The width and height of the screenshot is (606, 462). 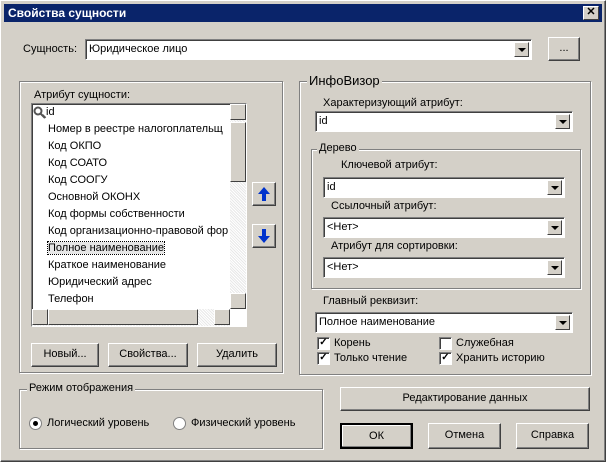 I want to click on list-item-label: id, so click(x=50, y=112).